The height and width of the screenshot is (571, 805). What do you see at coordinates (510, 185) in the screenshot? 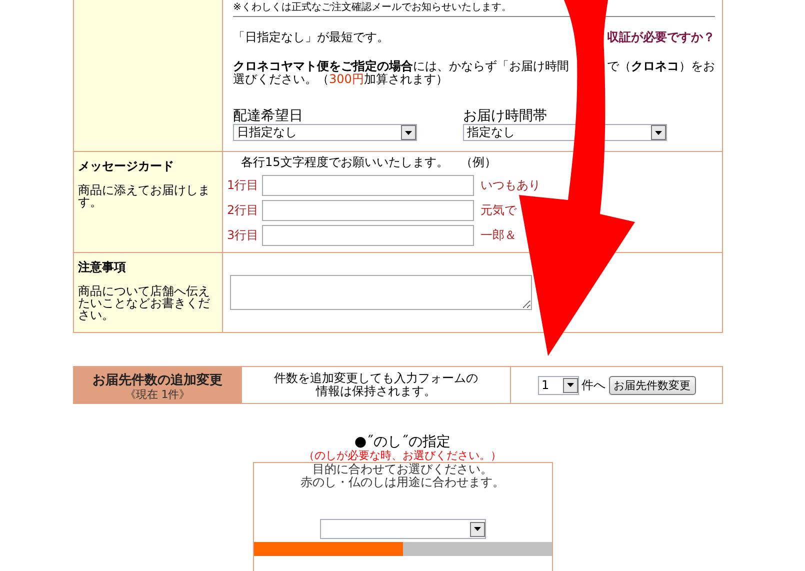
I see `example-text: いつもあり` at bounding box center [510, 185].